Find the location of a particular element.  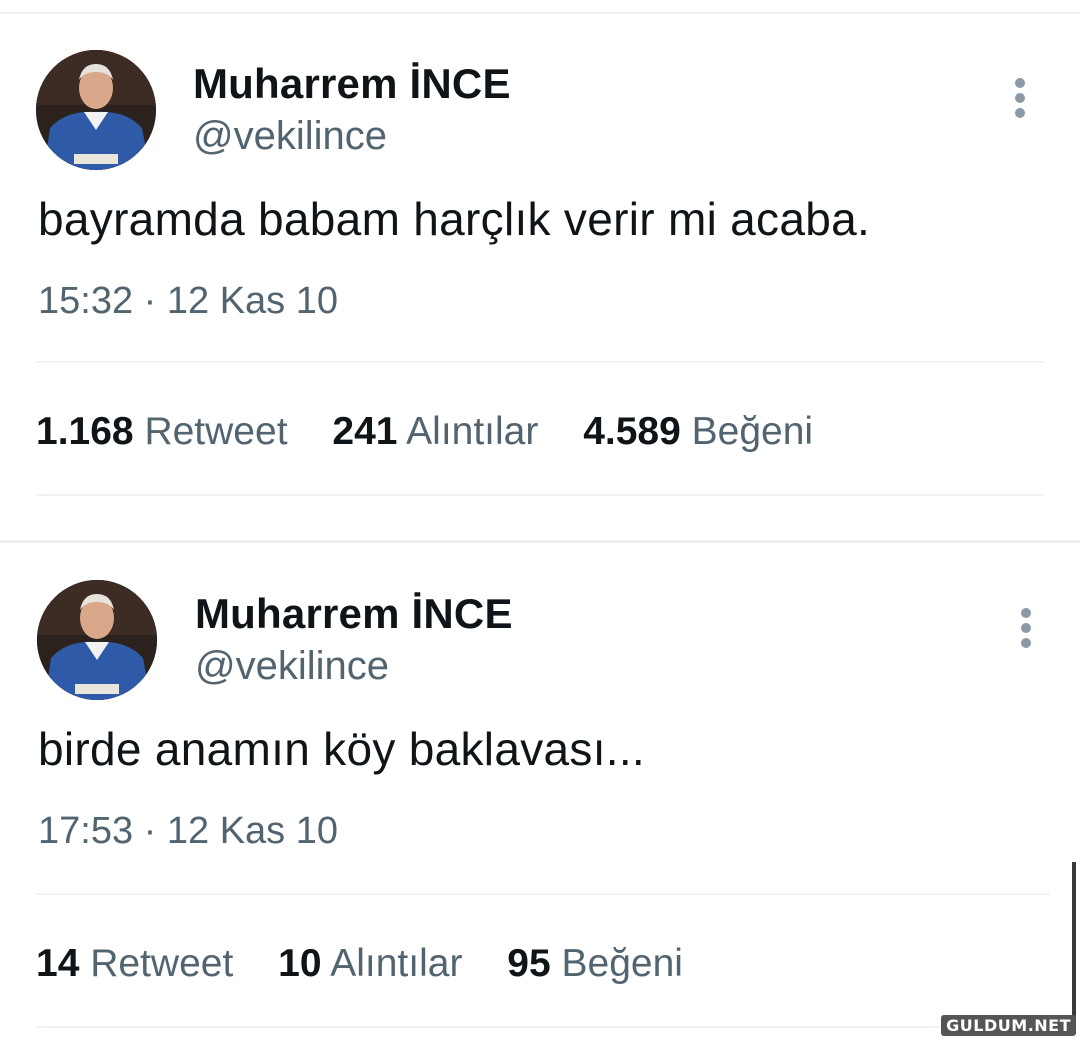

retweet-count: 14 Retweet is located at coordinates (134, 964).